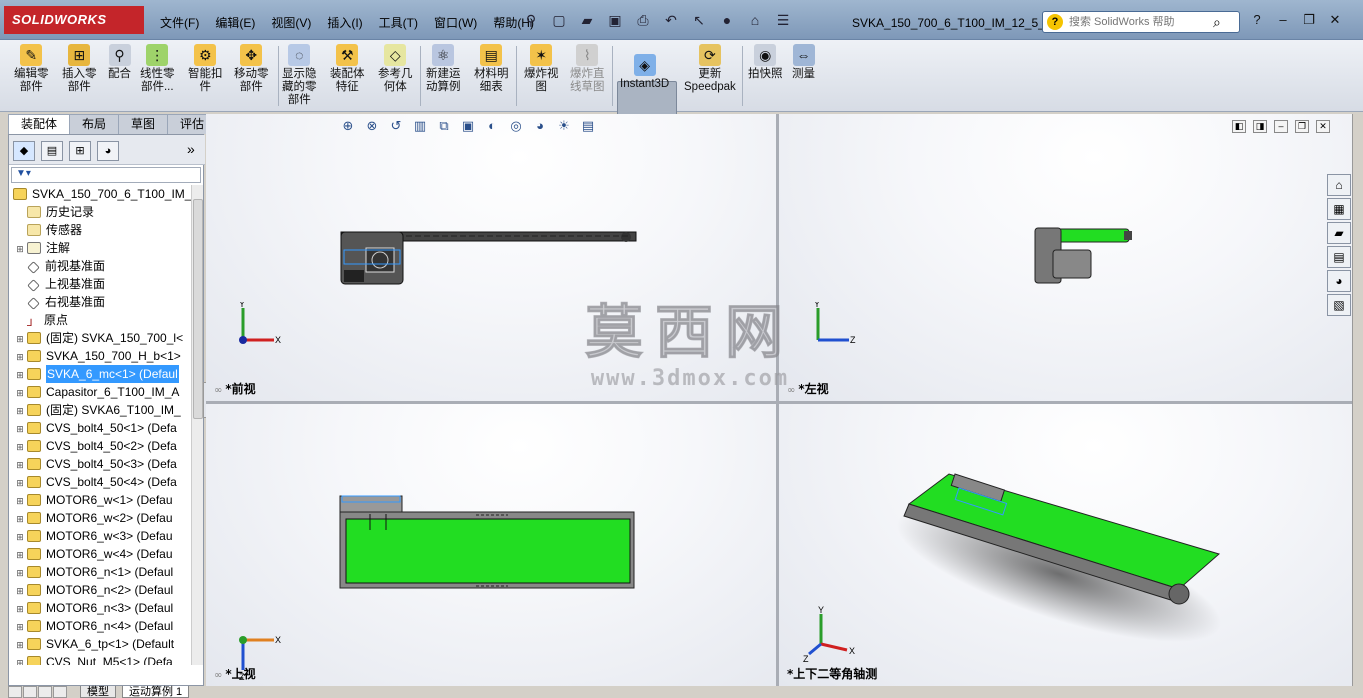  I want to click on undo-icon: ↶, so click(671, 20).